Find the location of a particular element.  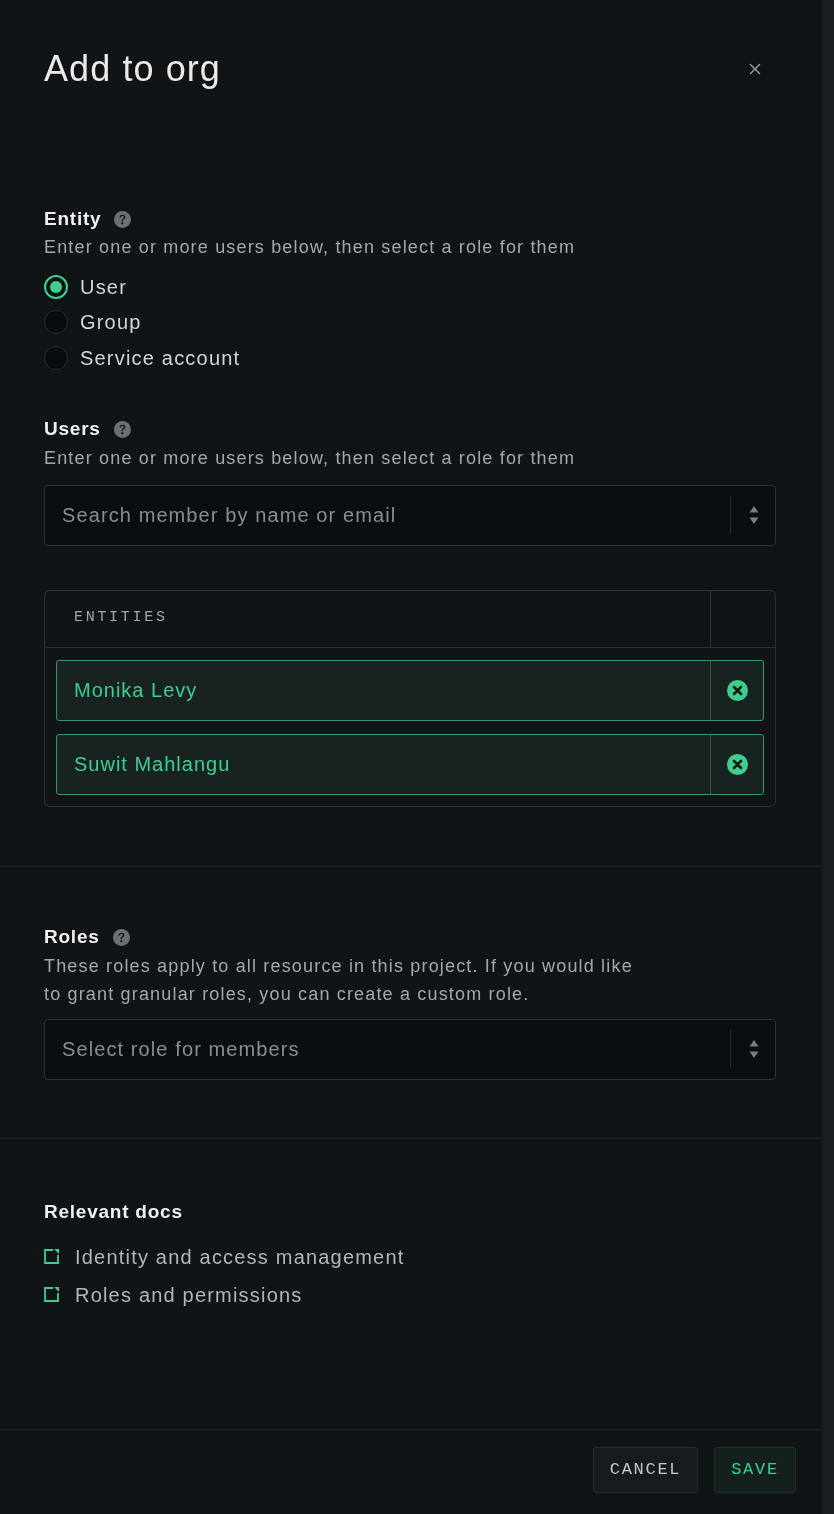

dialog-title: Add to org is located at coordinates (132, 69).